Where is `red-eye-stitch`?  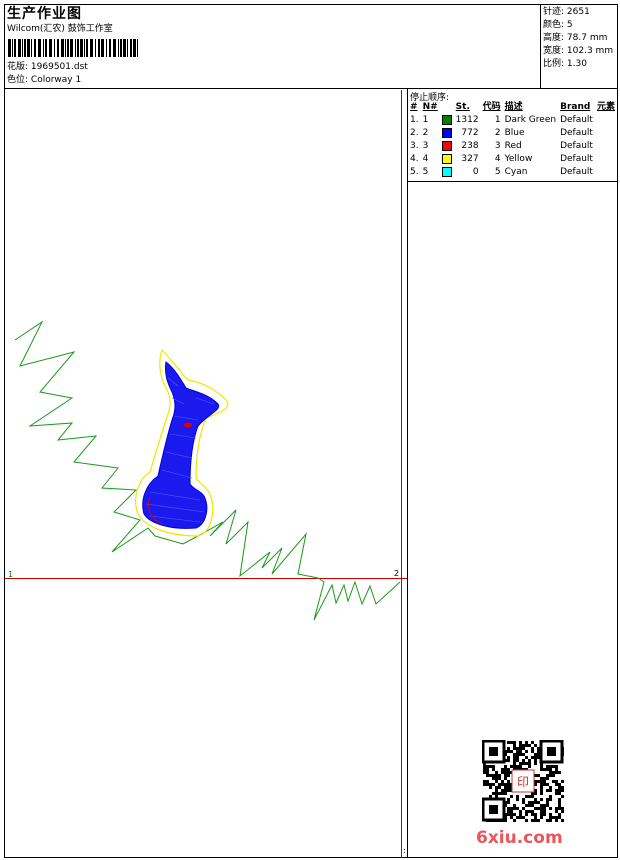
red-eye-stitch is located at coordinates (188, 425).